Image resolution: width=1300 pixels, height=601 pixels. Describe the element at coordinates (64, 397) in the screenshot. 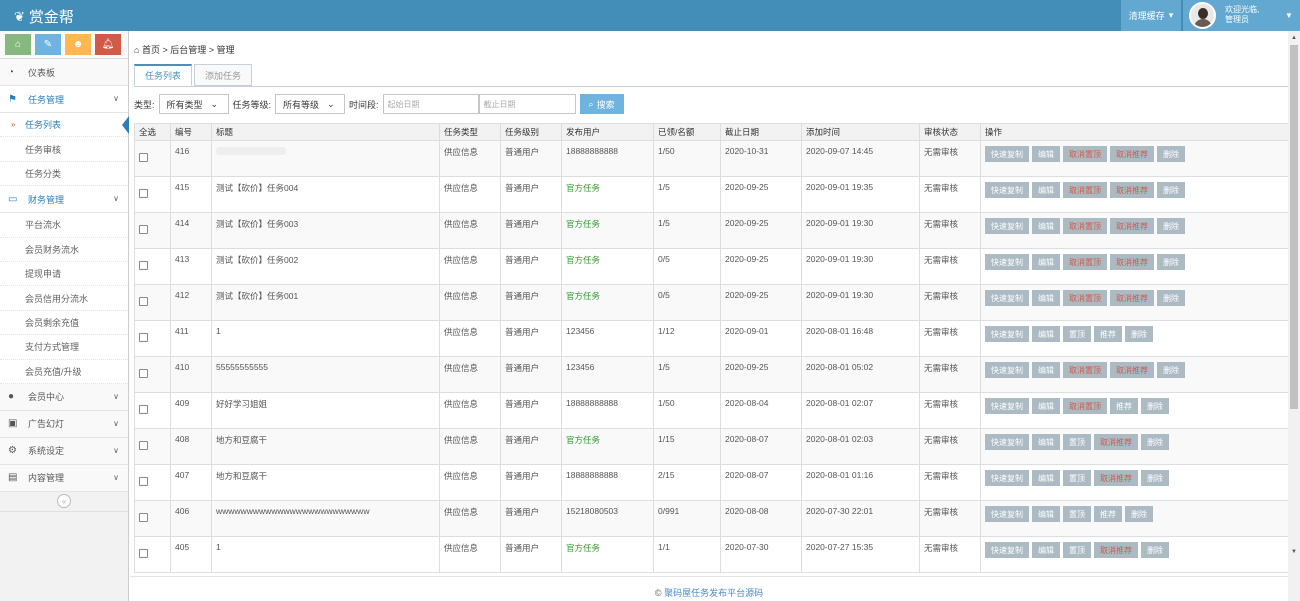

I see `sidebar-item-member-center: ● 会员中心 ∨` at that location.